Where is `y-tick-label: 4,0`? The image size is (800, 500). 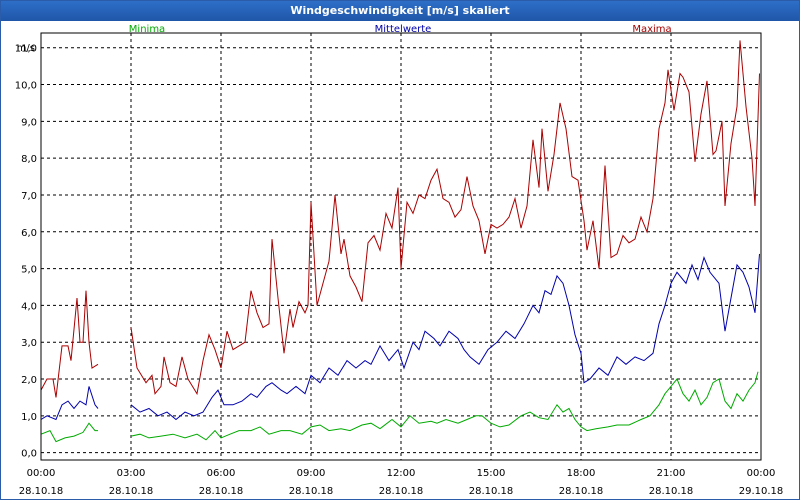 y-tick-label: 4,0 is located at coordinates (29, 306).